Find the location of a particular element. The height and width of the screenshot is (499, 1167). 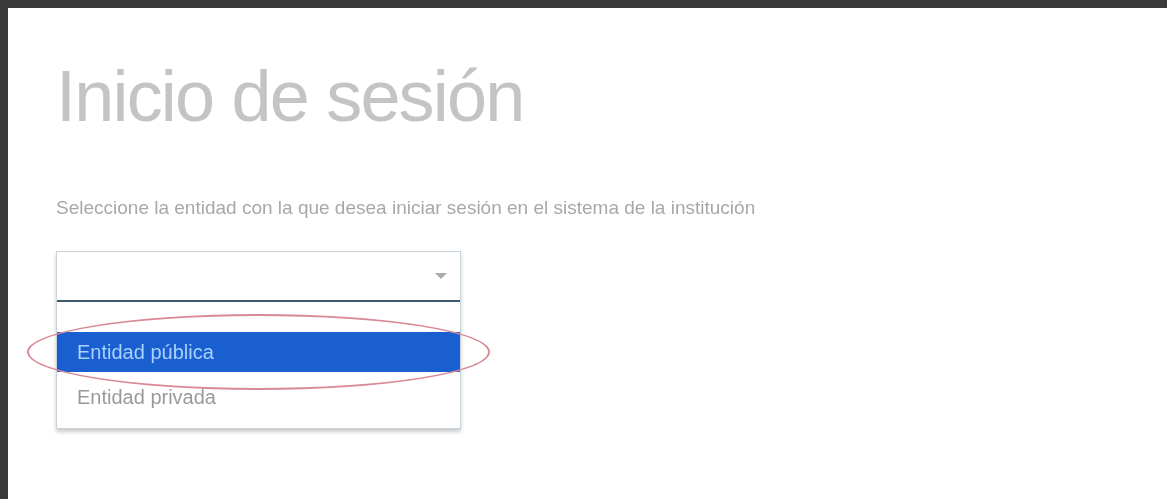

page-title: Inicio de sesión is located at coordinates (290, 96).